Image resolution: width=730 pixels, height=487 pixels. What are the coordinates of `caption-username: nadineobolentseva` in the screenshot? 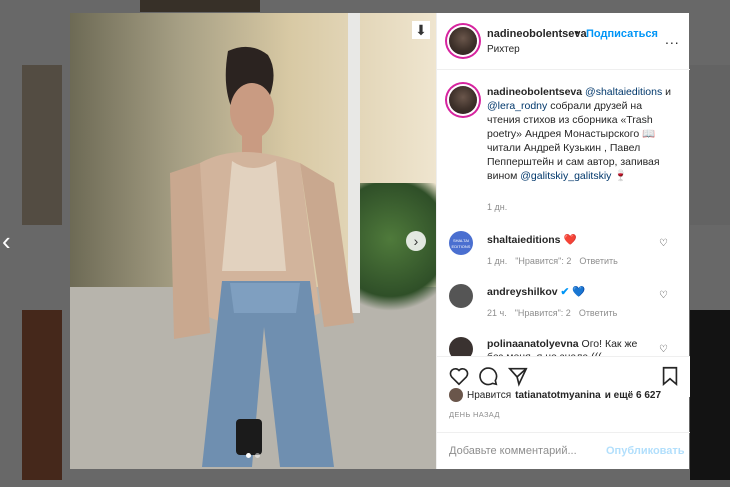 It's located at (534, 92).